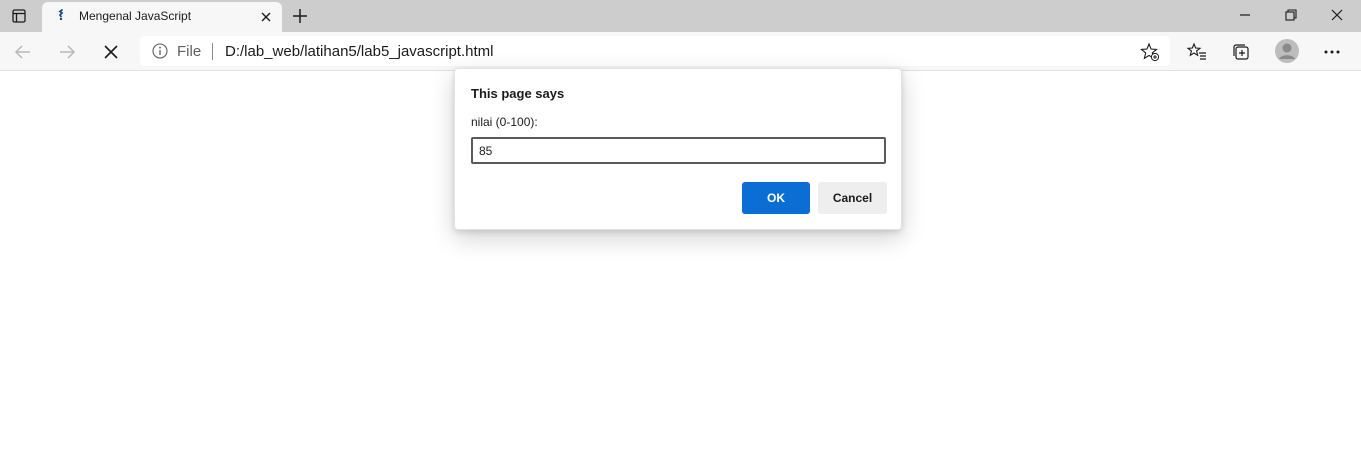 This screenshot has height=464, width=1361. Describe the element at coordinates (266, 17) in the screenshot. I see `close-icon` at that location.